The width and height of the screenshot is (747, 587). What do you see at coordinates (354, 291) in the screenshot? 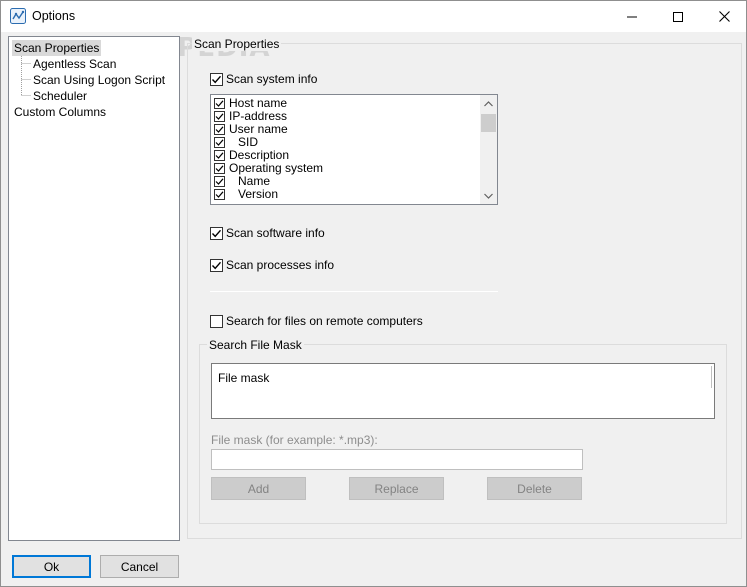
I see `separator` at bounding box center [354, 291].